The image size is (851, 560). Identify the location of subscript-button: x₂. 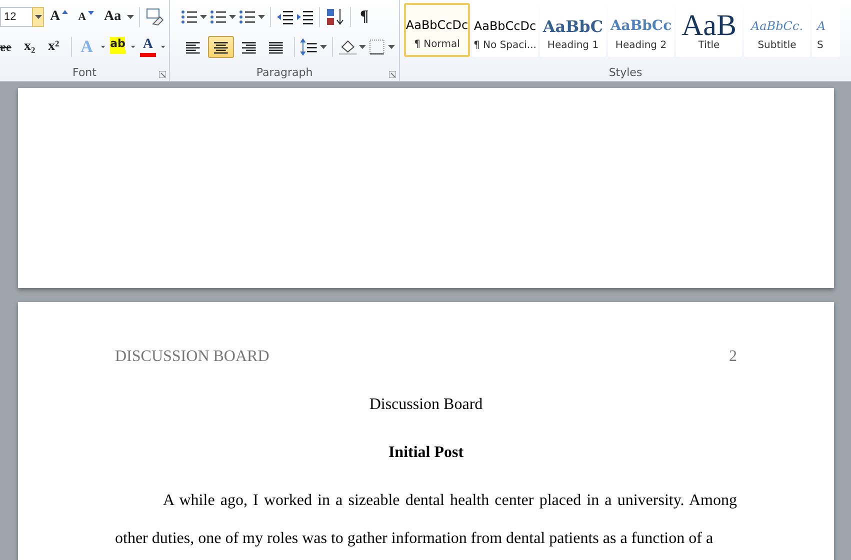
(31, 47).